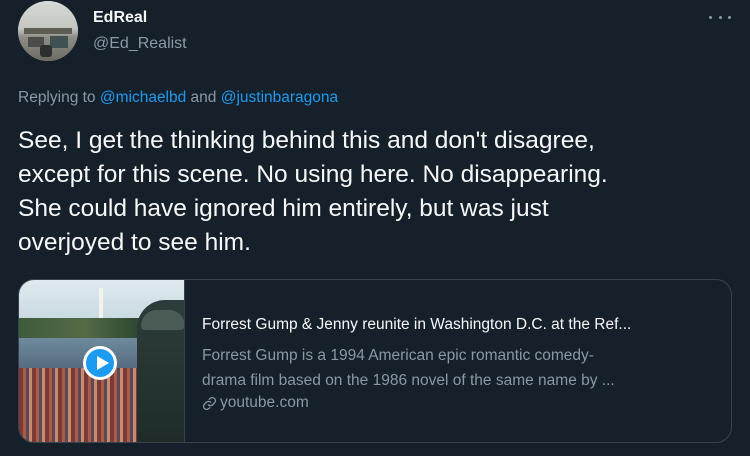 Image resolution: width=750 pixels, height=456 pixels. I want to click on link-icon, so click(209, 403).